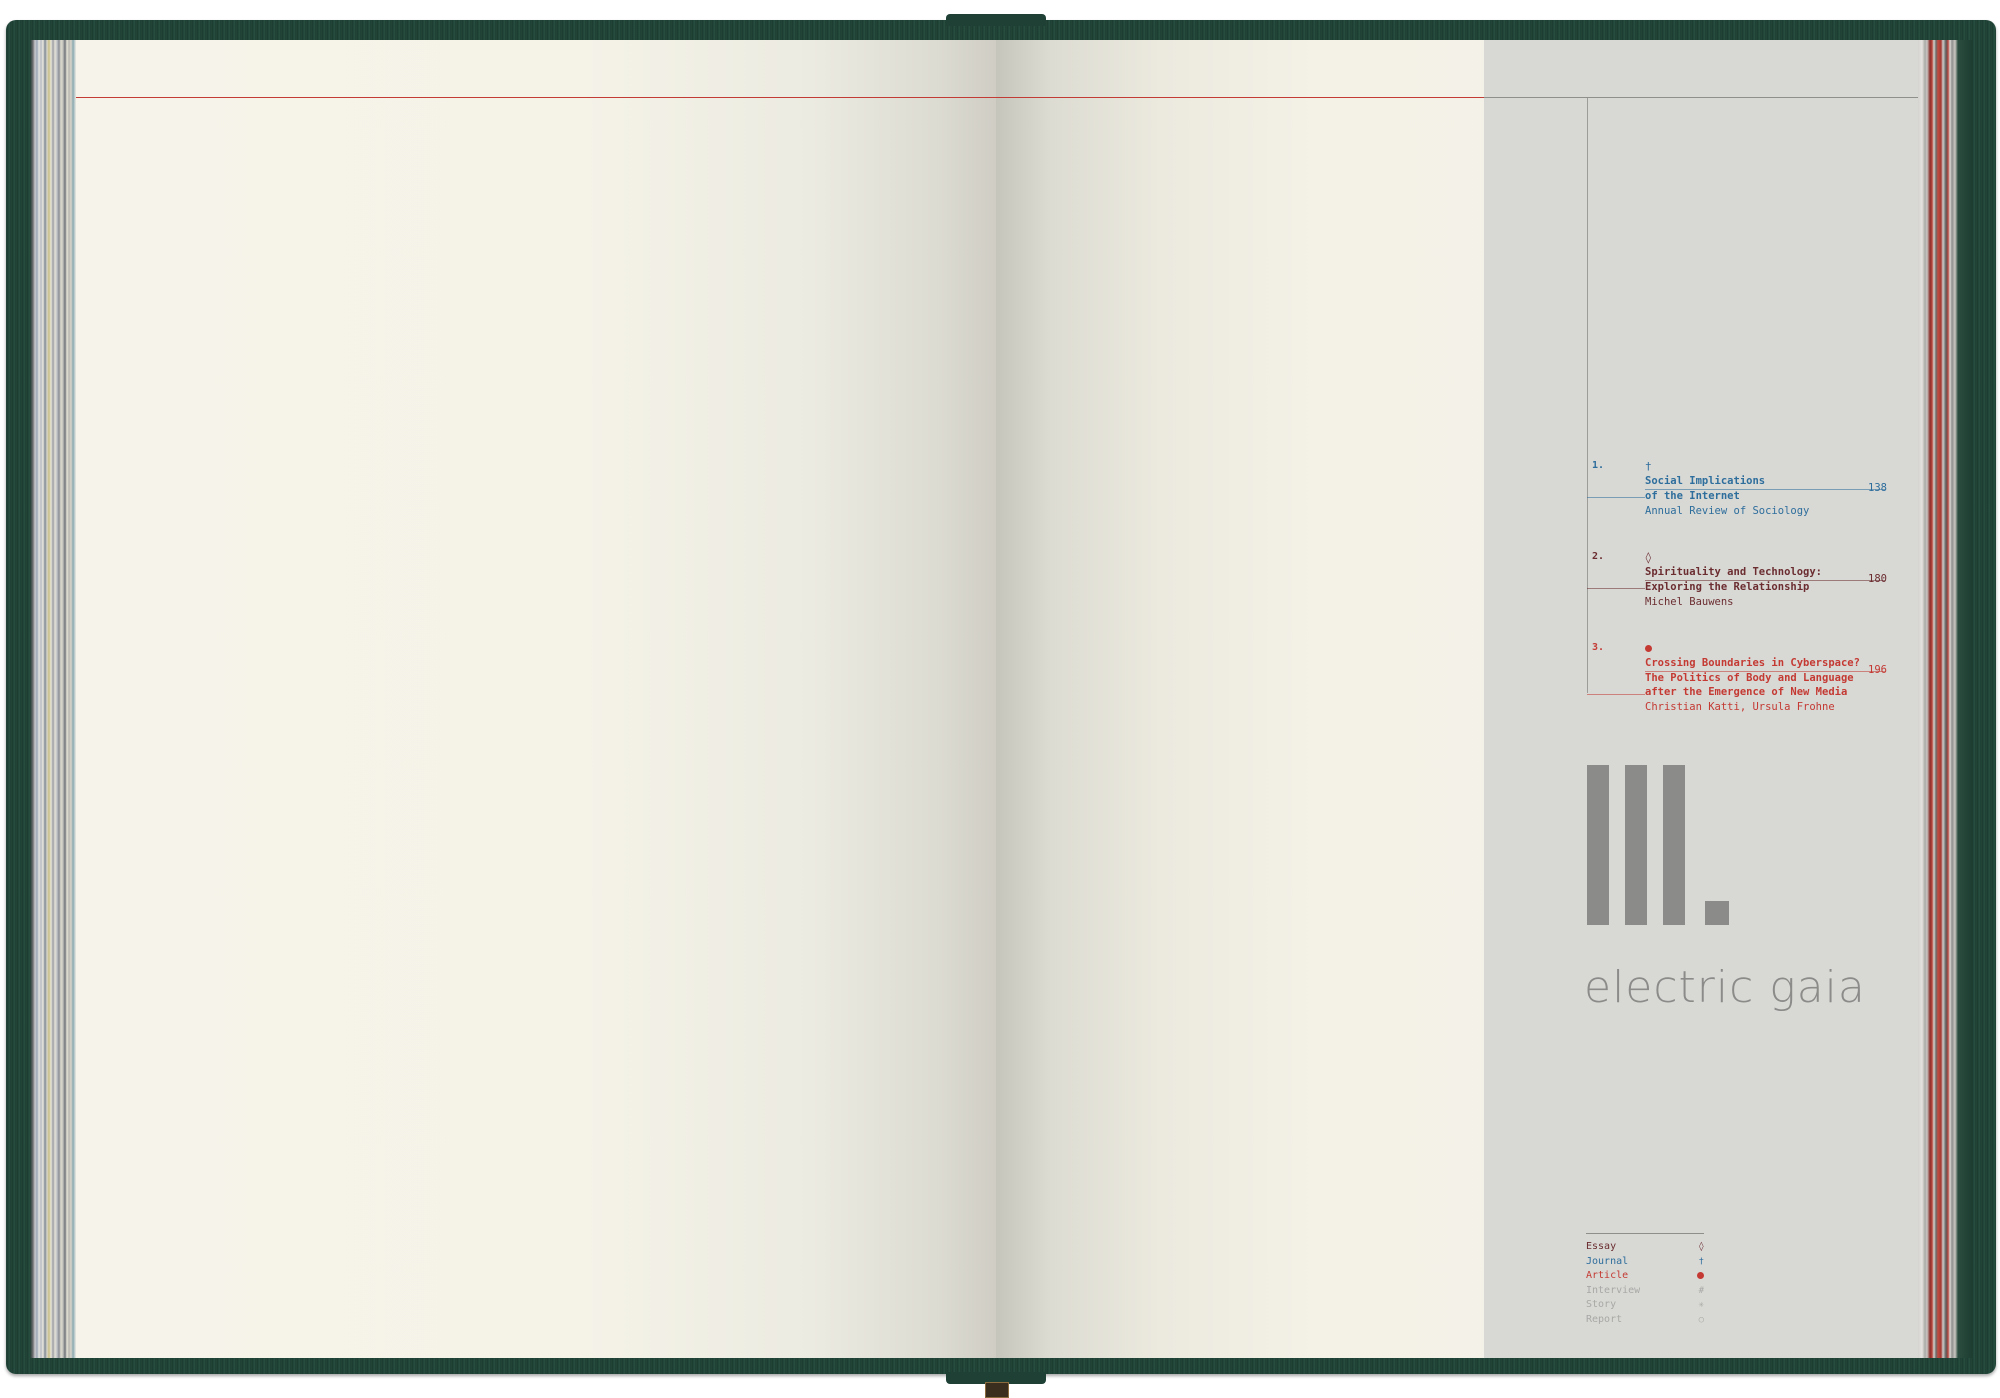 This screenshot has width=2000, height=1398. What do you see at coordinates (1645, 1247) in the screenshot?
I see `legend-item-essay: Essay ◊` at bounding box center [1645, 1247].